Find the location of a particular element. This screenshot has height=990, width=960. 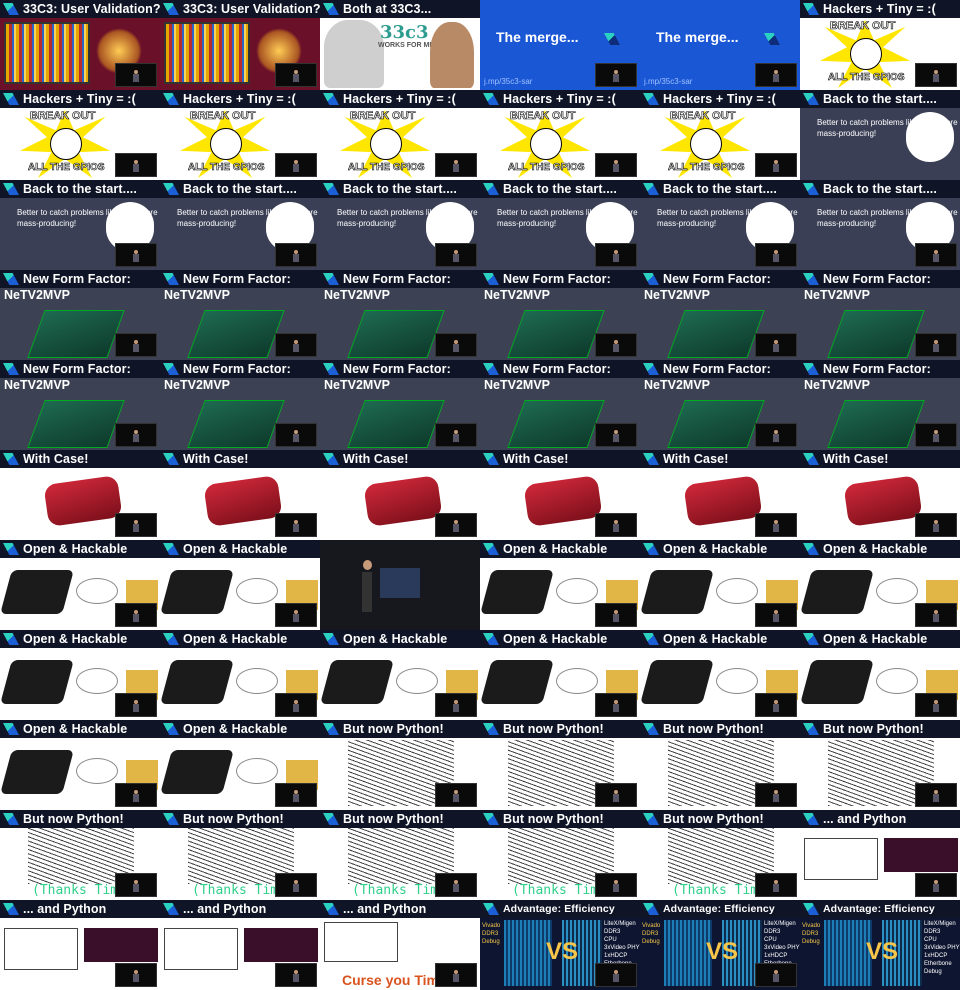

slide-title: ... and Python is located at coordinates (225, 909).